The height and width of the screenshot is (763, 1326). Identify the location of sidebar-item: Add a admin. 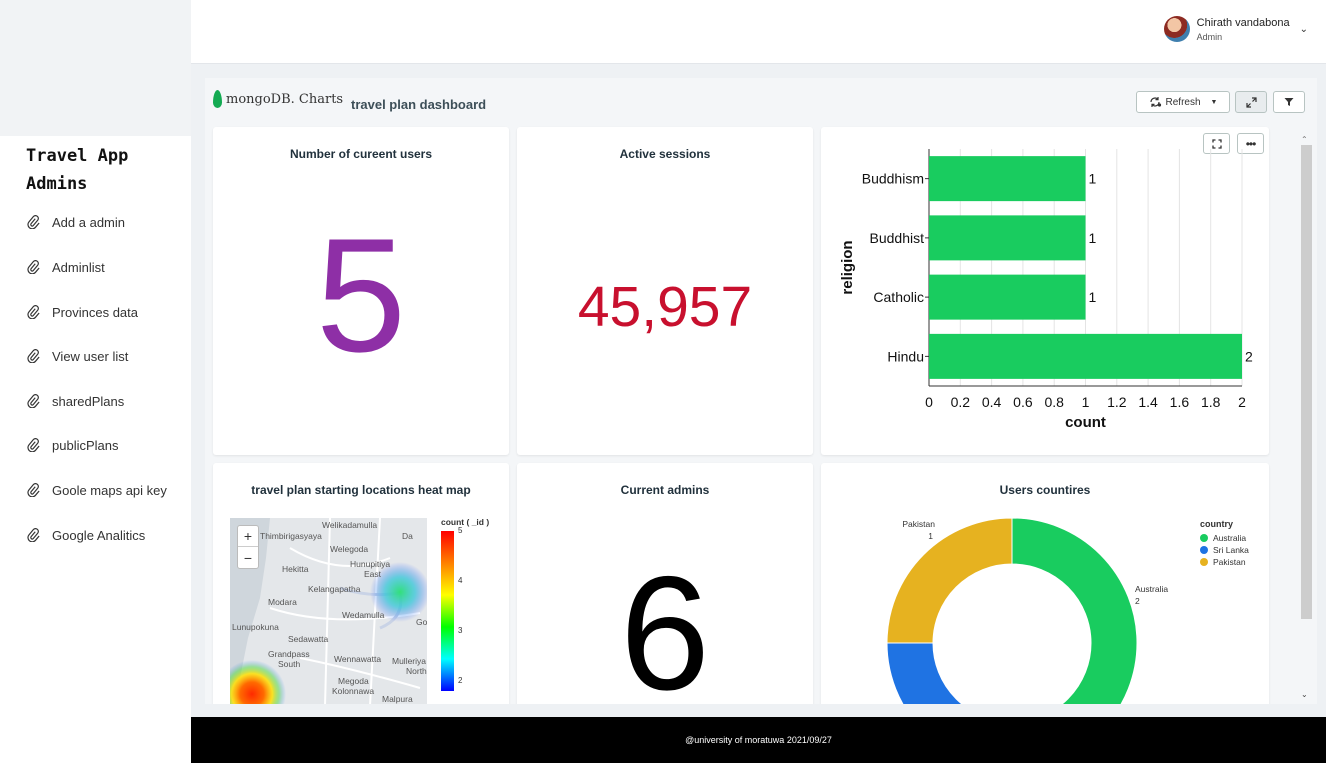
(75, 222).